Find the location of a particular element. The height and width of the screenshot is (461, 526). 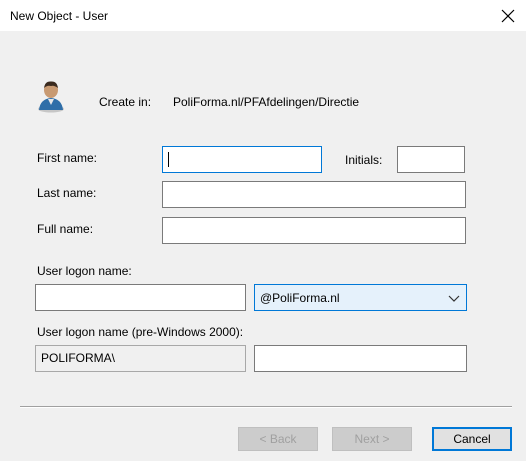

close-icon is located at coordinates (508, 15).